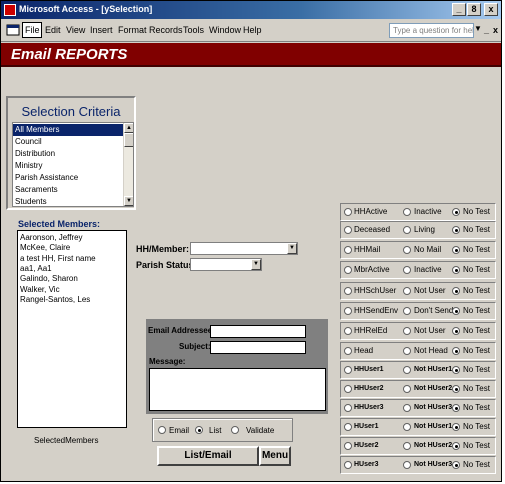 The width and height of the screenshot is (505, 484). I want to click on scroll-thumb, so click(128, 140).